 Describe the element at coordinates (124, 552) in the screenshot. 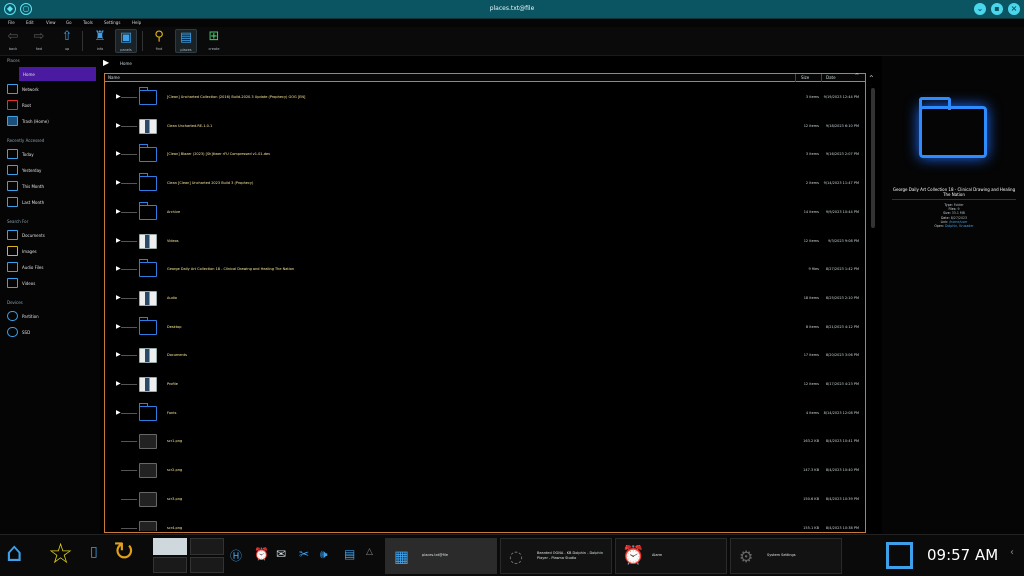

I see `updates-icon: ↻` at that location.